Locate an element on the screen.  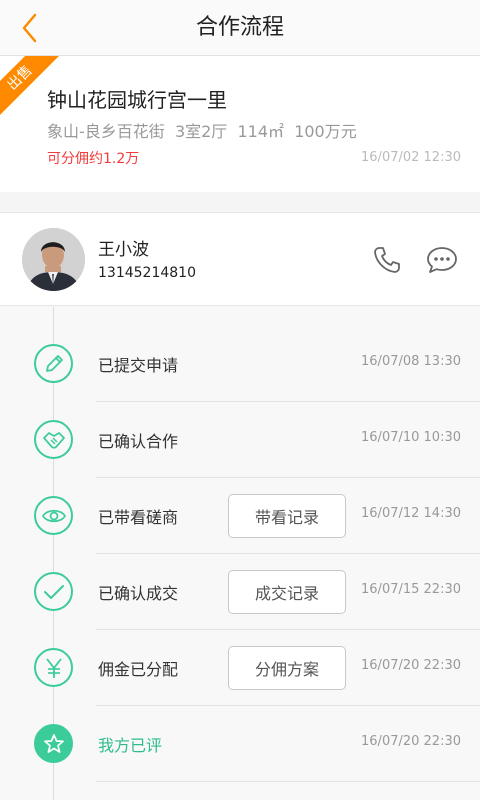
step-label: 佣金已分配 is located at coordinates (138, 669).